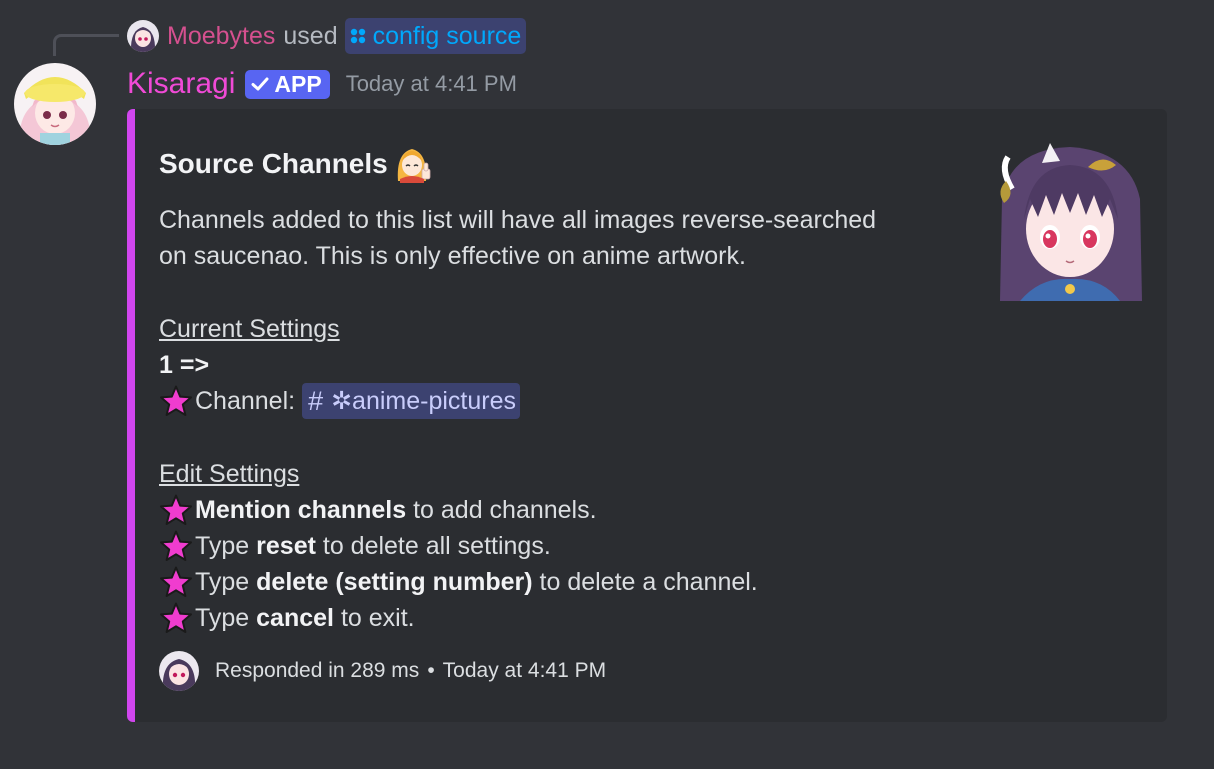  Describe the element at coordinates (55, 104) in the screenshot. I see `bot-avatar` at that location.